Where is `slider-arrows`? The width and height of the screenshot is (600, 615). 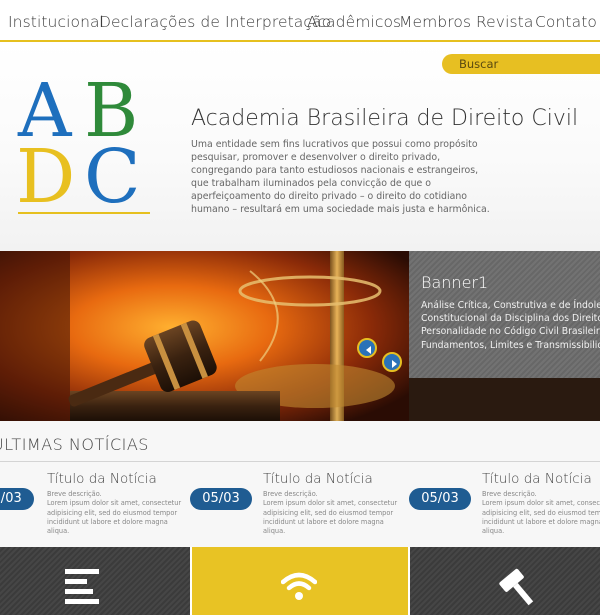 slider-arrows is located at coordinates (379, 353).